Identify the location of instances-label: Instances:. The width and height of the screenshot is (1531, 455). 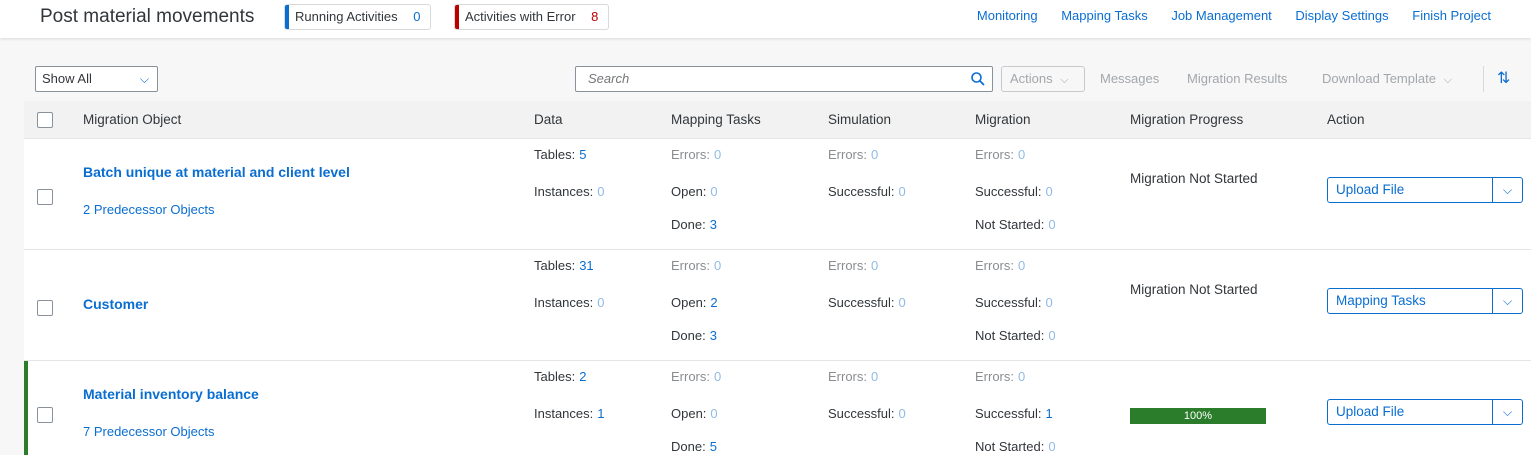
(564, 413).